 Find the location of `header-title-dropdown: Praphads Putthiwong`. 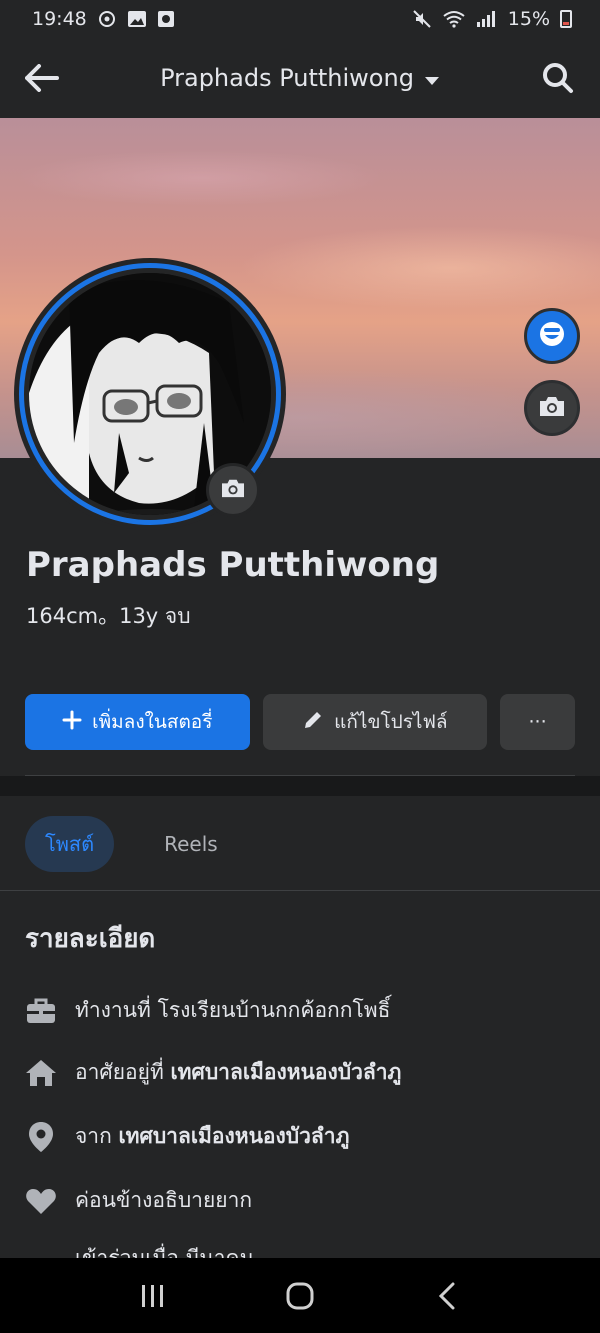

header-title-dropdown: Praphads Putthiwong is located at coordinates (300, 78).